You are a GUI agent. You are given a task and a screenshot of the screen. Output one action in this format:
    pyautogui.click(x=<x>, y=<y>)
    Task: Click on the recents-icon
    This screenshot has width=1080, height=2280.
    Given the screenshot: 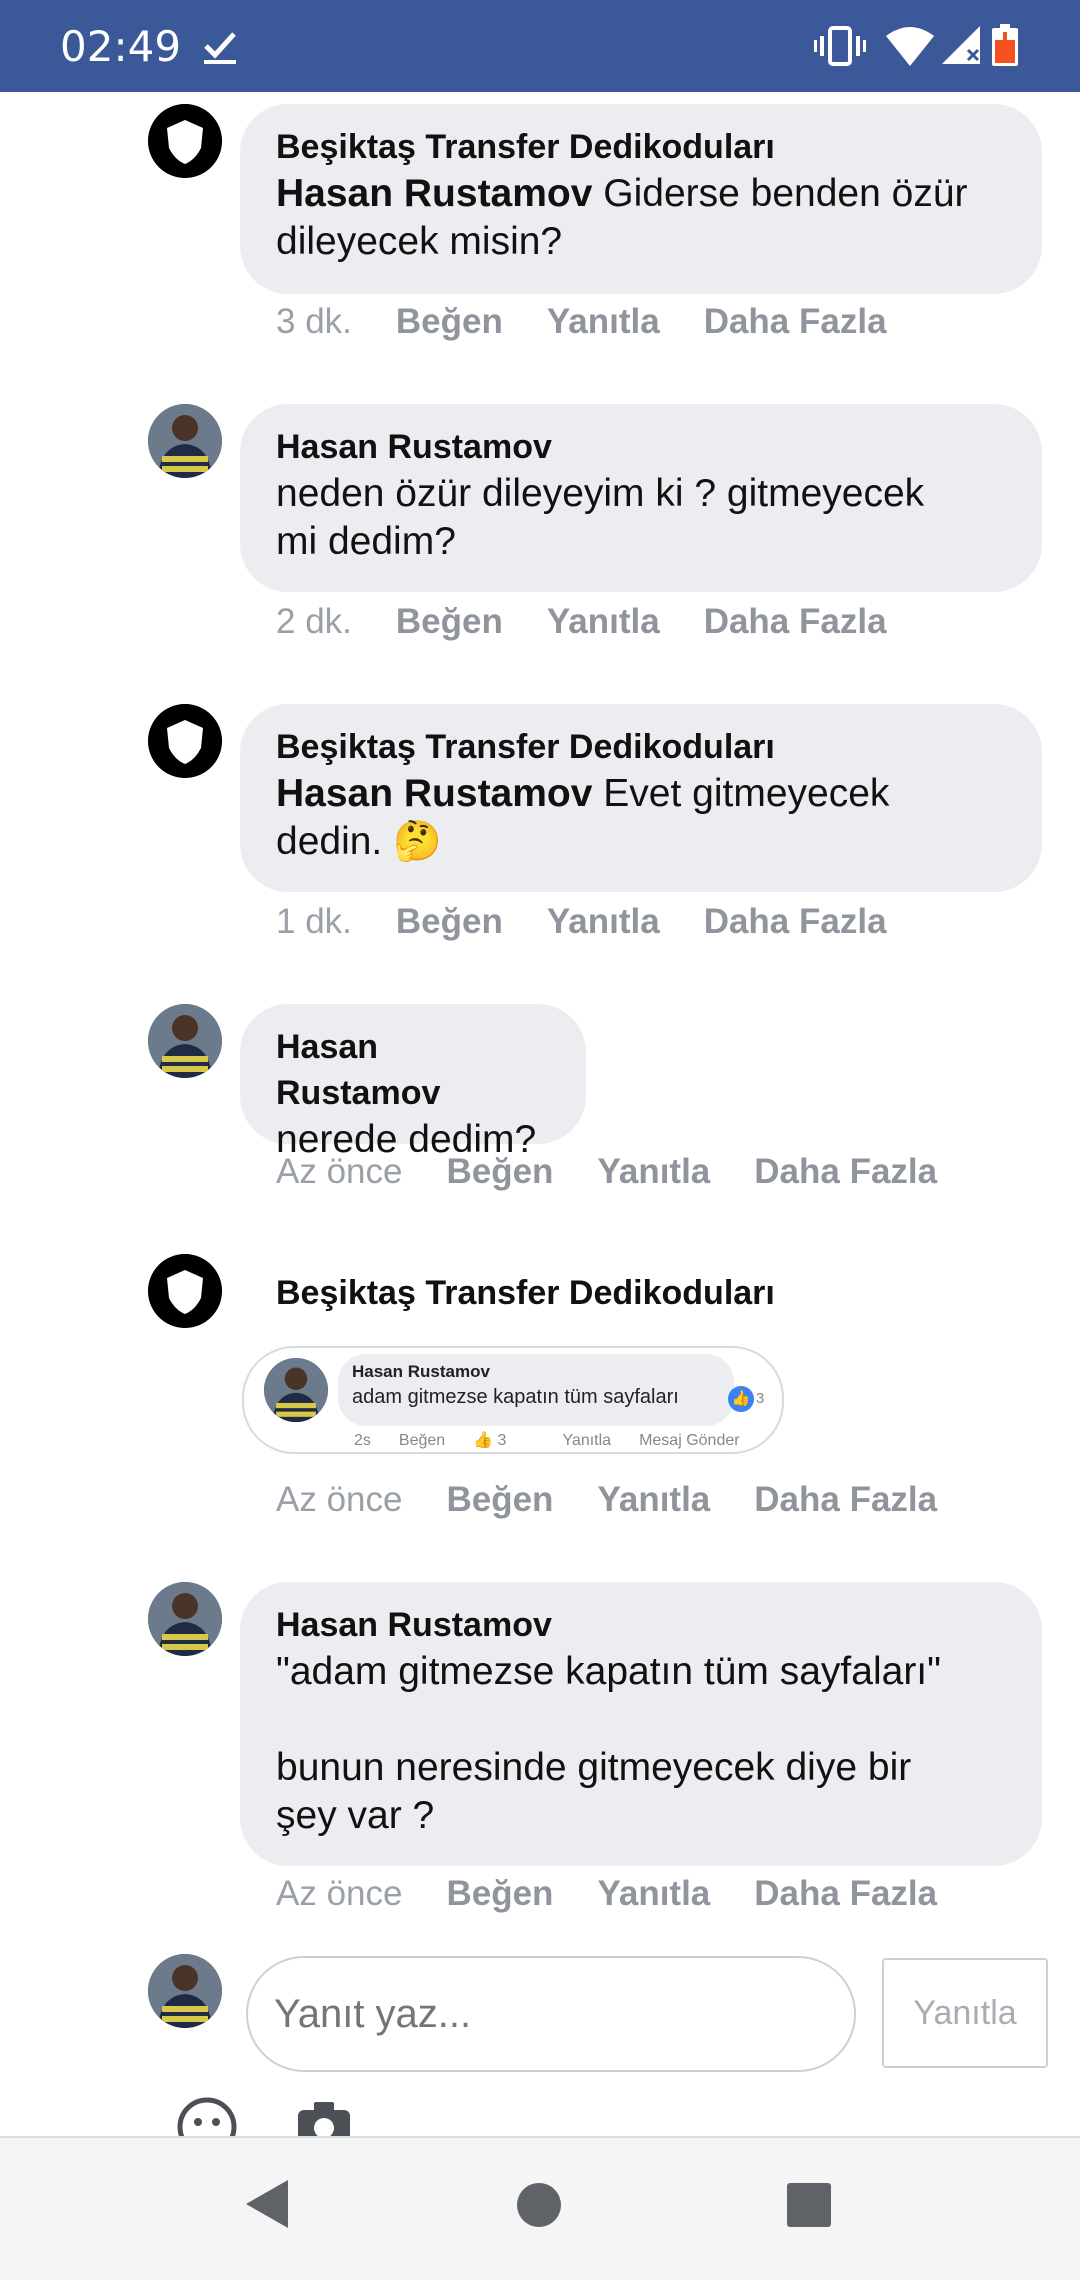 What is the action you would take?
    pyautogui.click(x=809, y=2205)
    